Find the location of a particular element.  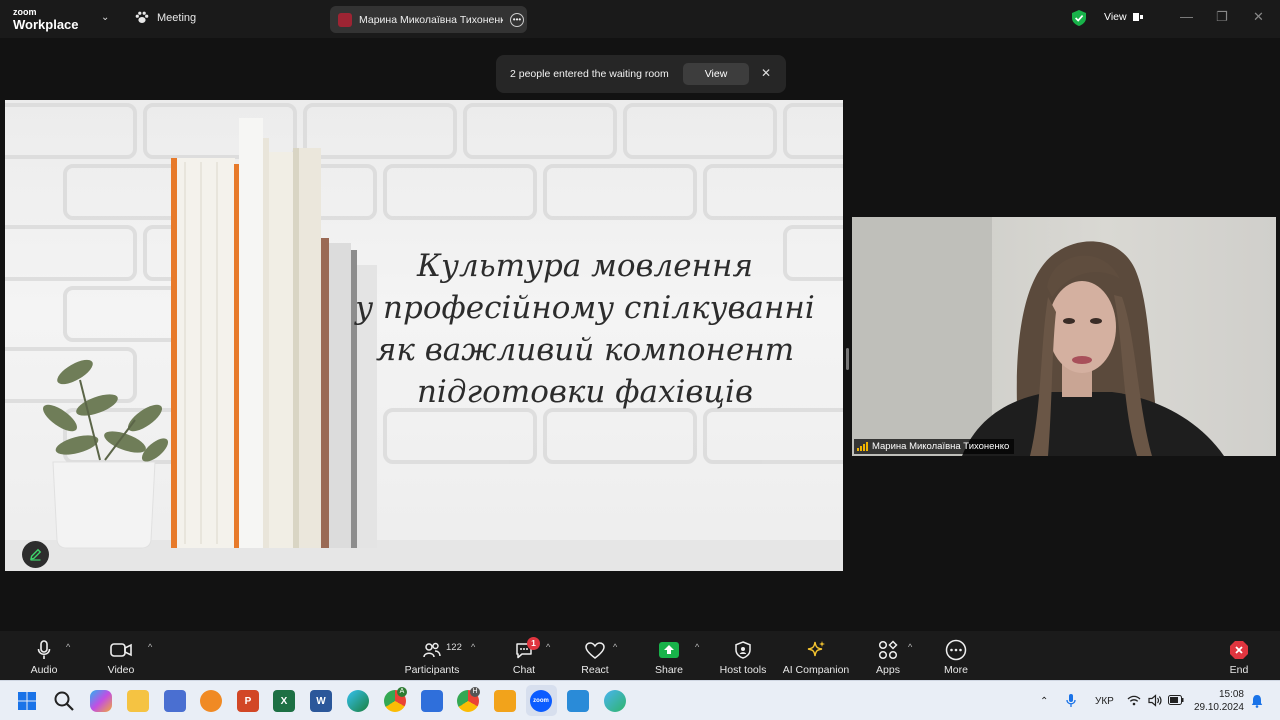

zoom-workplace-logo: zoom Workplace is located at coordinates (46, 19).